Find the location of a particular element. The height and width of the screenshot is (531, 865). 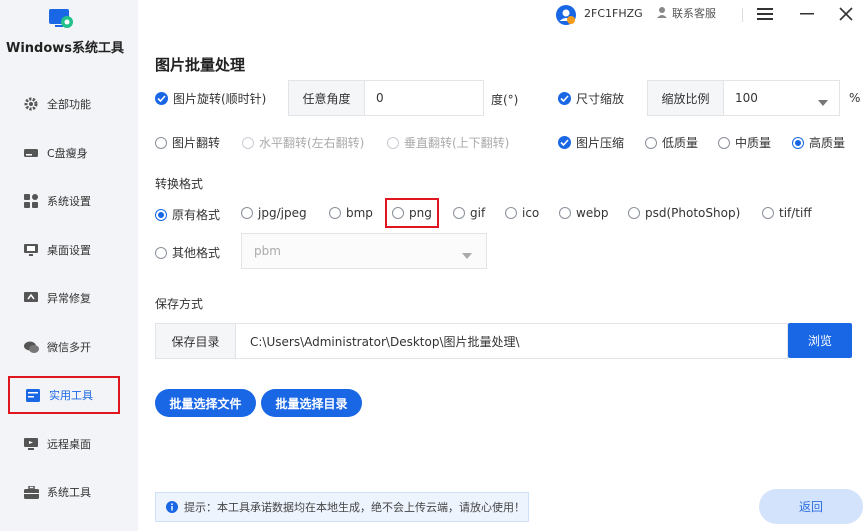

save-dir-input: C:\Users\Administrator\Desktop\图片批量处理\ is located at coordinates (509, 341).